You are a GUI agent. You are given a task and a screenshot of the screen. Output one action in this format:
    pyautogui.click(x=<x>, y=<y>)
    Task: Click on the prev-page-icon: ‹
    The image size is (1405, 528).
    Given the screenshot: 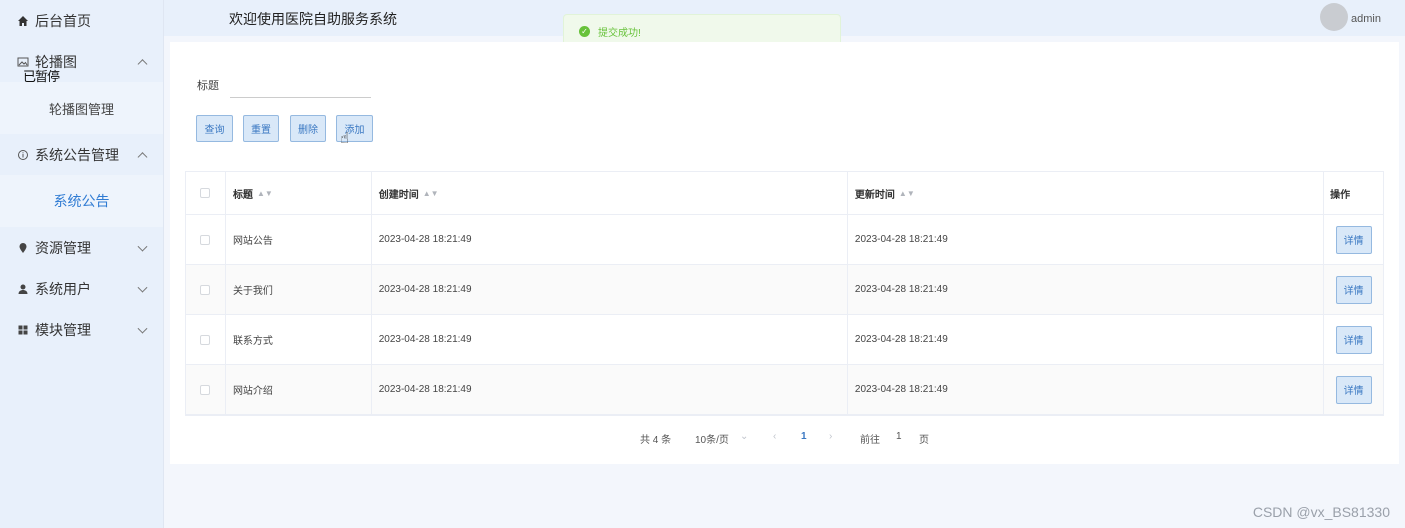 What is the action you would take?
    pyautogui.click(x=774, y=436)
    